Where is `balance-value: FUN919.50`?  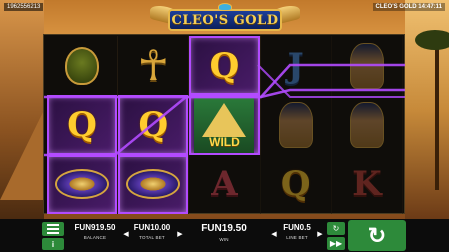
balance-value: FUN919.50 is located at coordinates (95, 227).